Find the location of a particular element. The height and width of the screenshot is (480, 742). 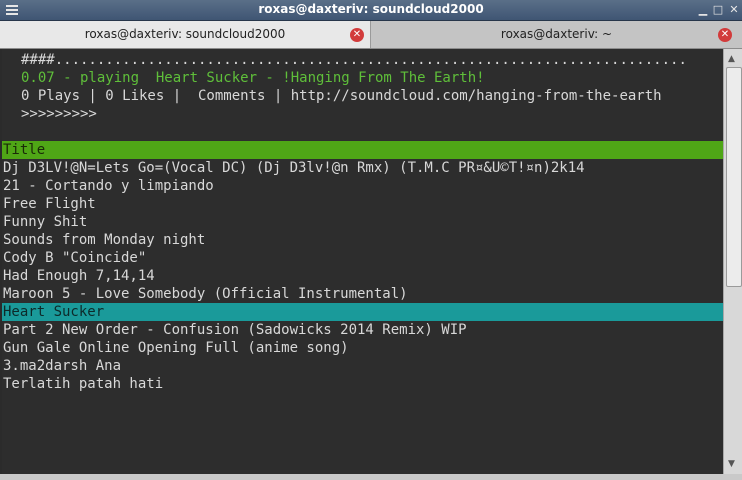

title-bar: roxas@daxteriv: soundcloud2000 ▁ □ ✕ is located at coordinates (371, 10).